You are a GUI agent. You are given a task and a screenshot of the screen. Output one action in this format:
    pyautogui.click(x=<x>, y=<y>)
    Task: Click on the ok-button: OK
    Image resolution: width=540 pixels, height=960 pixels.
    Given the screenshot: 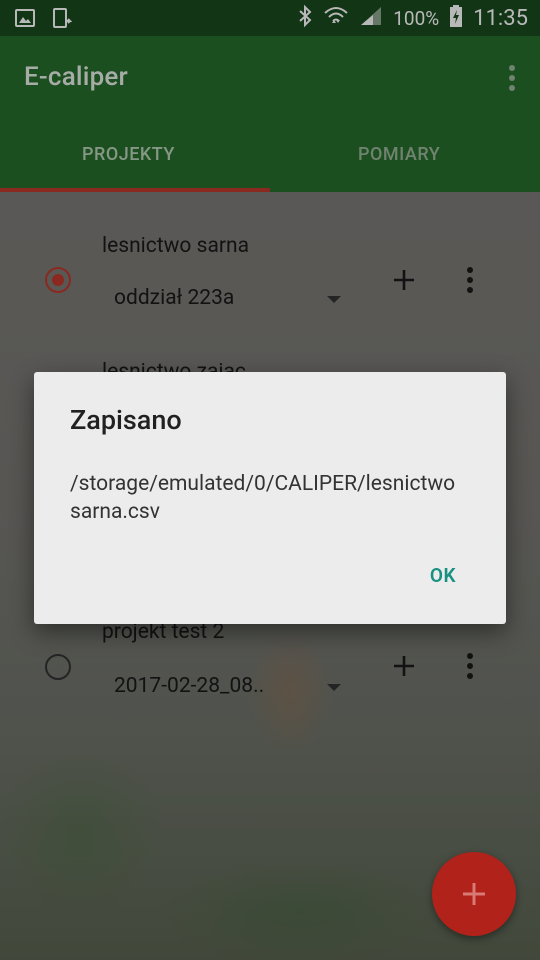 What is the action you would take?
    pyautogui.click(x=443, y=575)
    